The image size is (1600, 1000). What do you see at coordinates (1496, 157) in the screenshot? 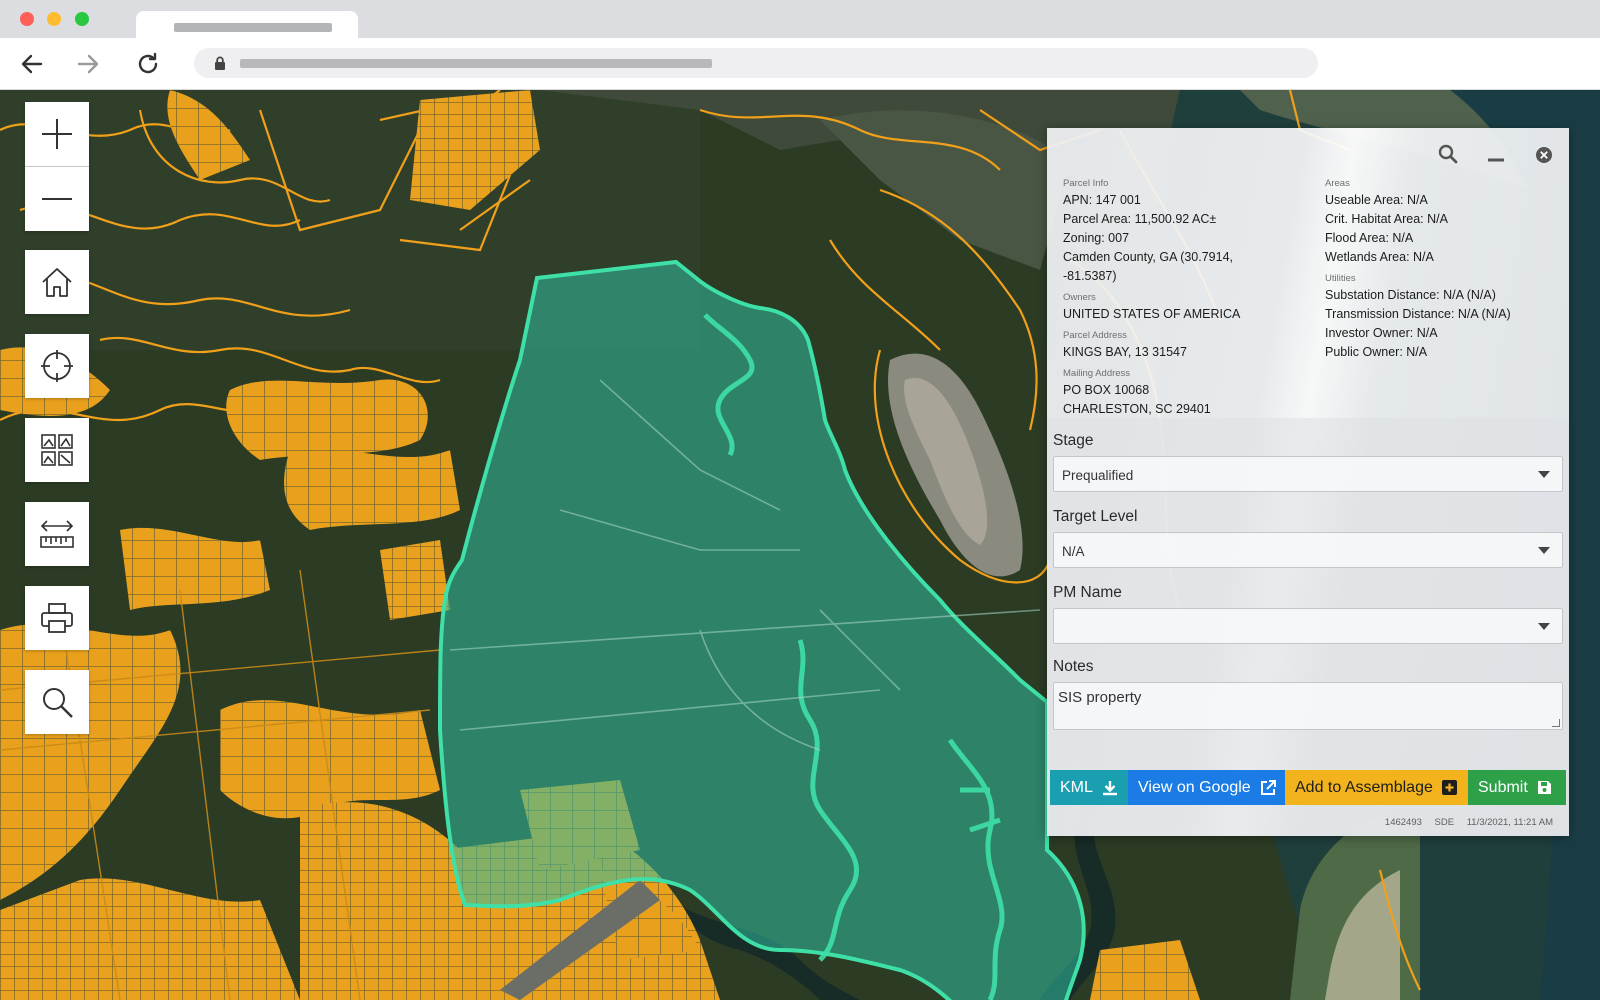
I see `minimize-icon` at bounding box center [1496, 157].